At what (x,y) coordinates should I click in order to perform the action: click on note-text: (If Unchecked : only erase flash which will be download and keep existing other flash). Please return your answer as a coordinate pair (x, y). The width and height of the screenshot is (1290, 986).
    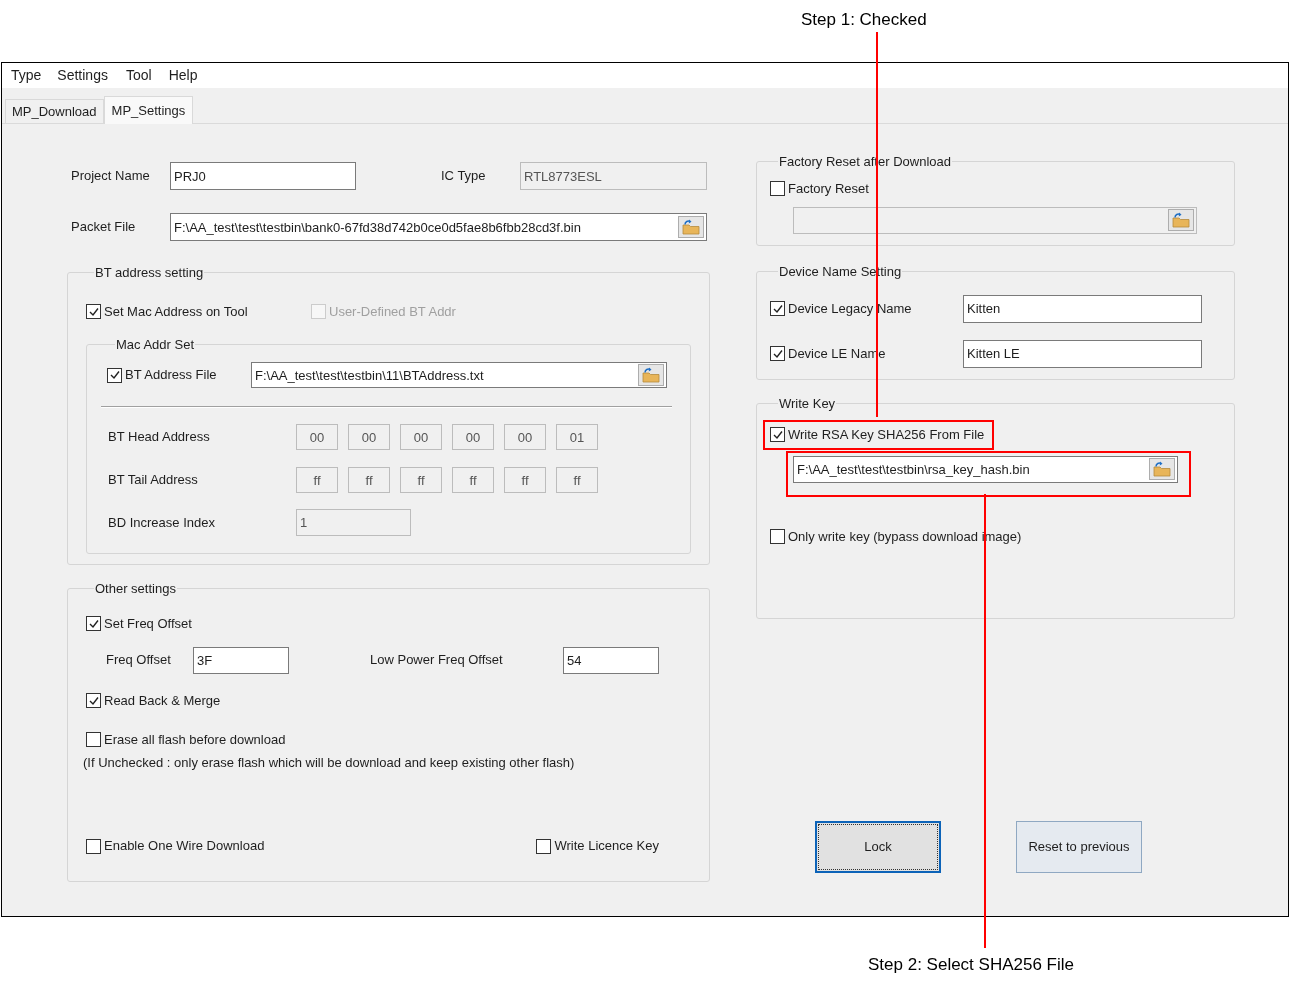
    Looking at the image, I should click on (329, 762).